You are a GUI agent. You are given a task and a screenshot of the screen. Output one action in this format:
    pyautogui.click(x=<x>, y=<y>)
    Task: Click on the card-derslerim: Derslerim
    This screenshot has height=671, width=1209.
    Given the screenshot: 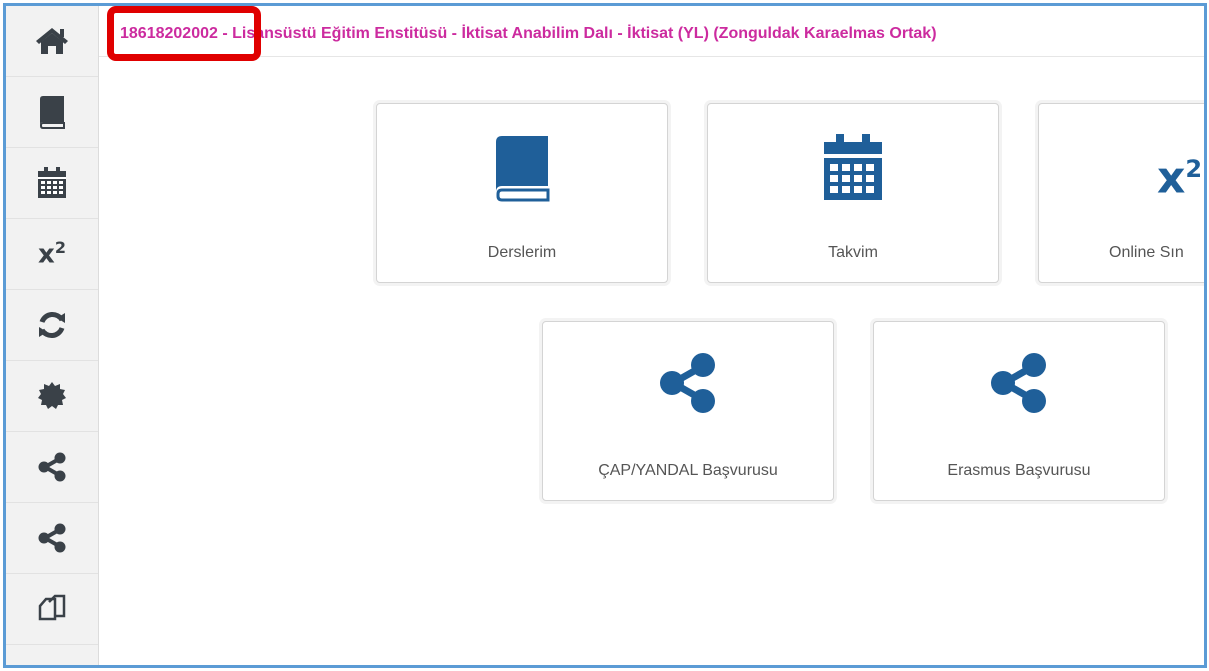 What is the action you would take?
    pyautogui.click(x=522, y=193)
    